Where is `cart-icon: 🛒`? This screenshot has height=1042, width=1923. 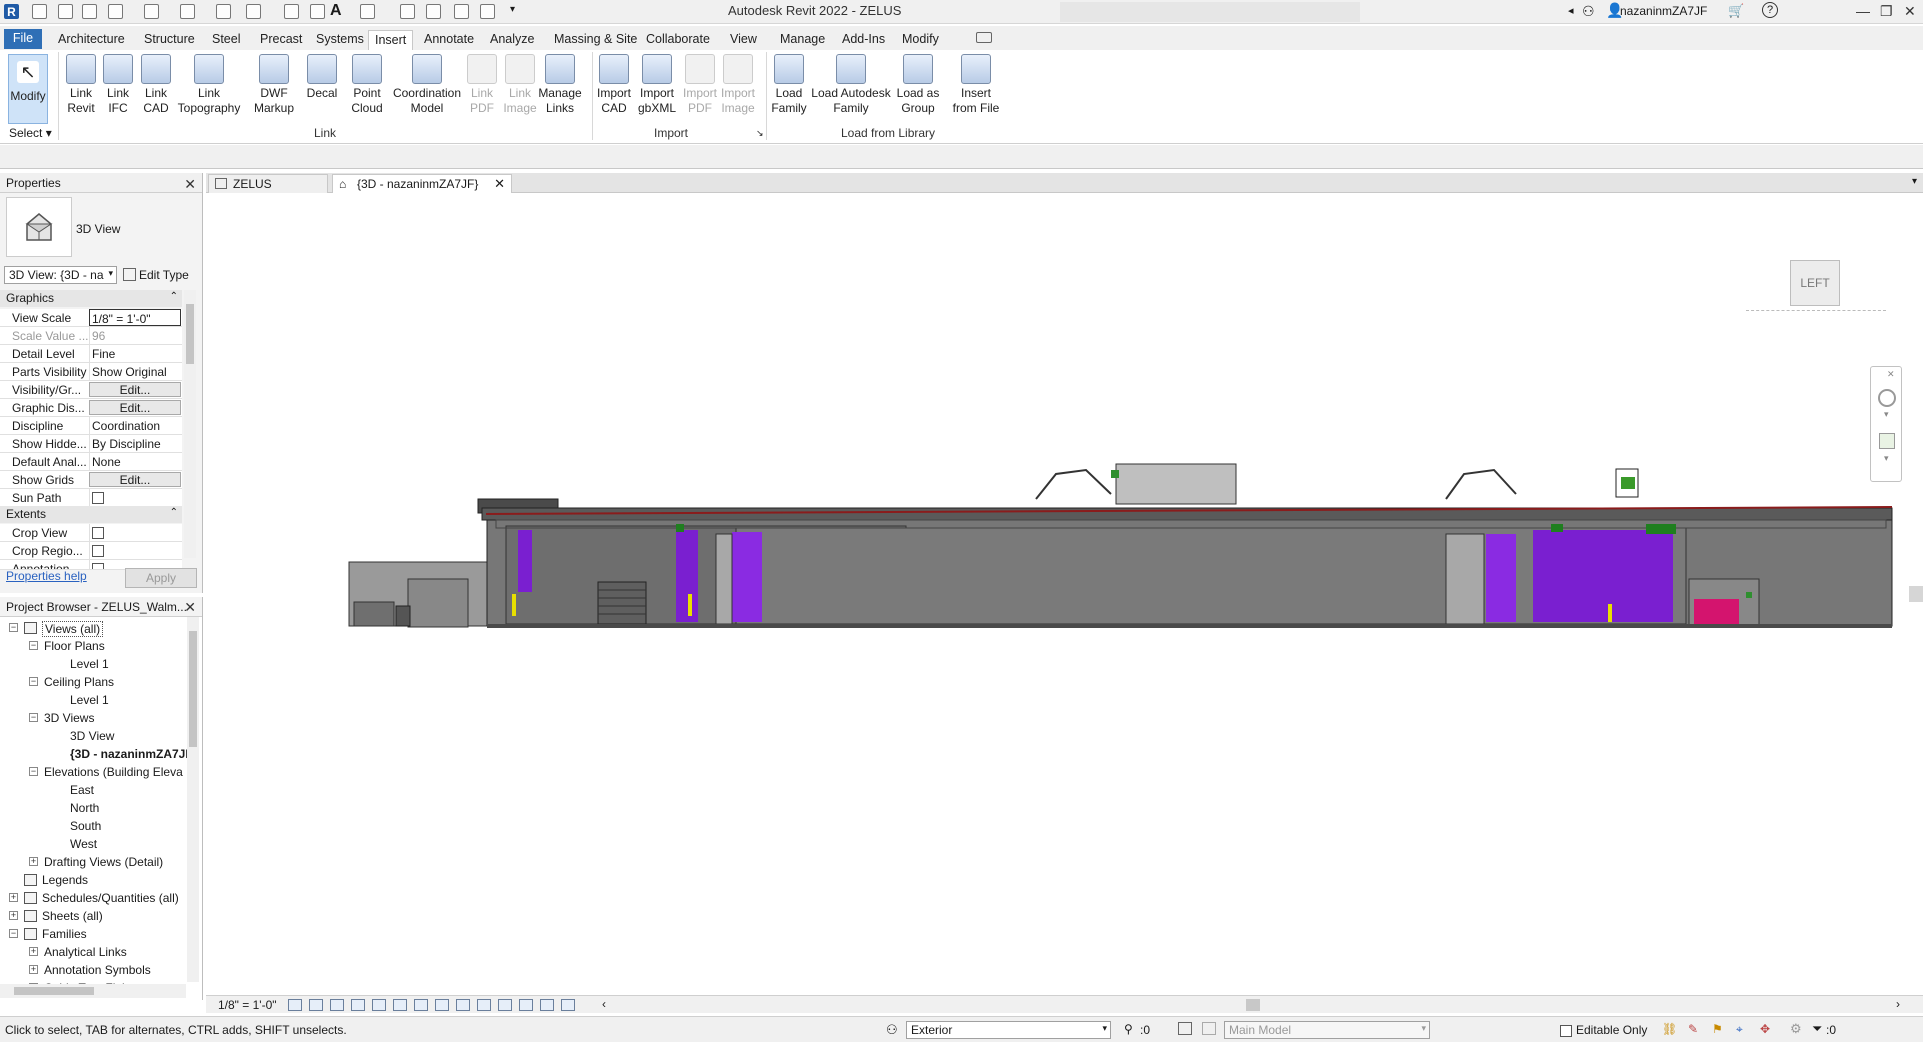
cart-icon: 🛒 is located at coordinates (1736, 11).